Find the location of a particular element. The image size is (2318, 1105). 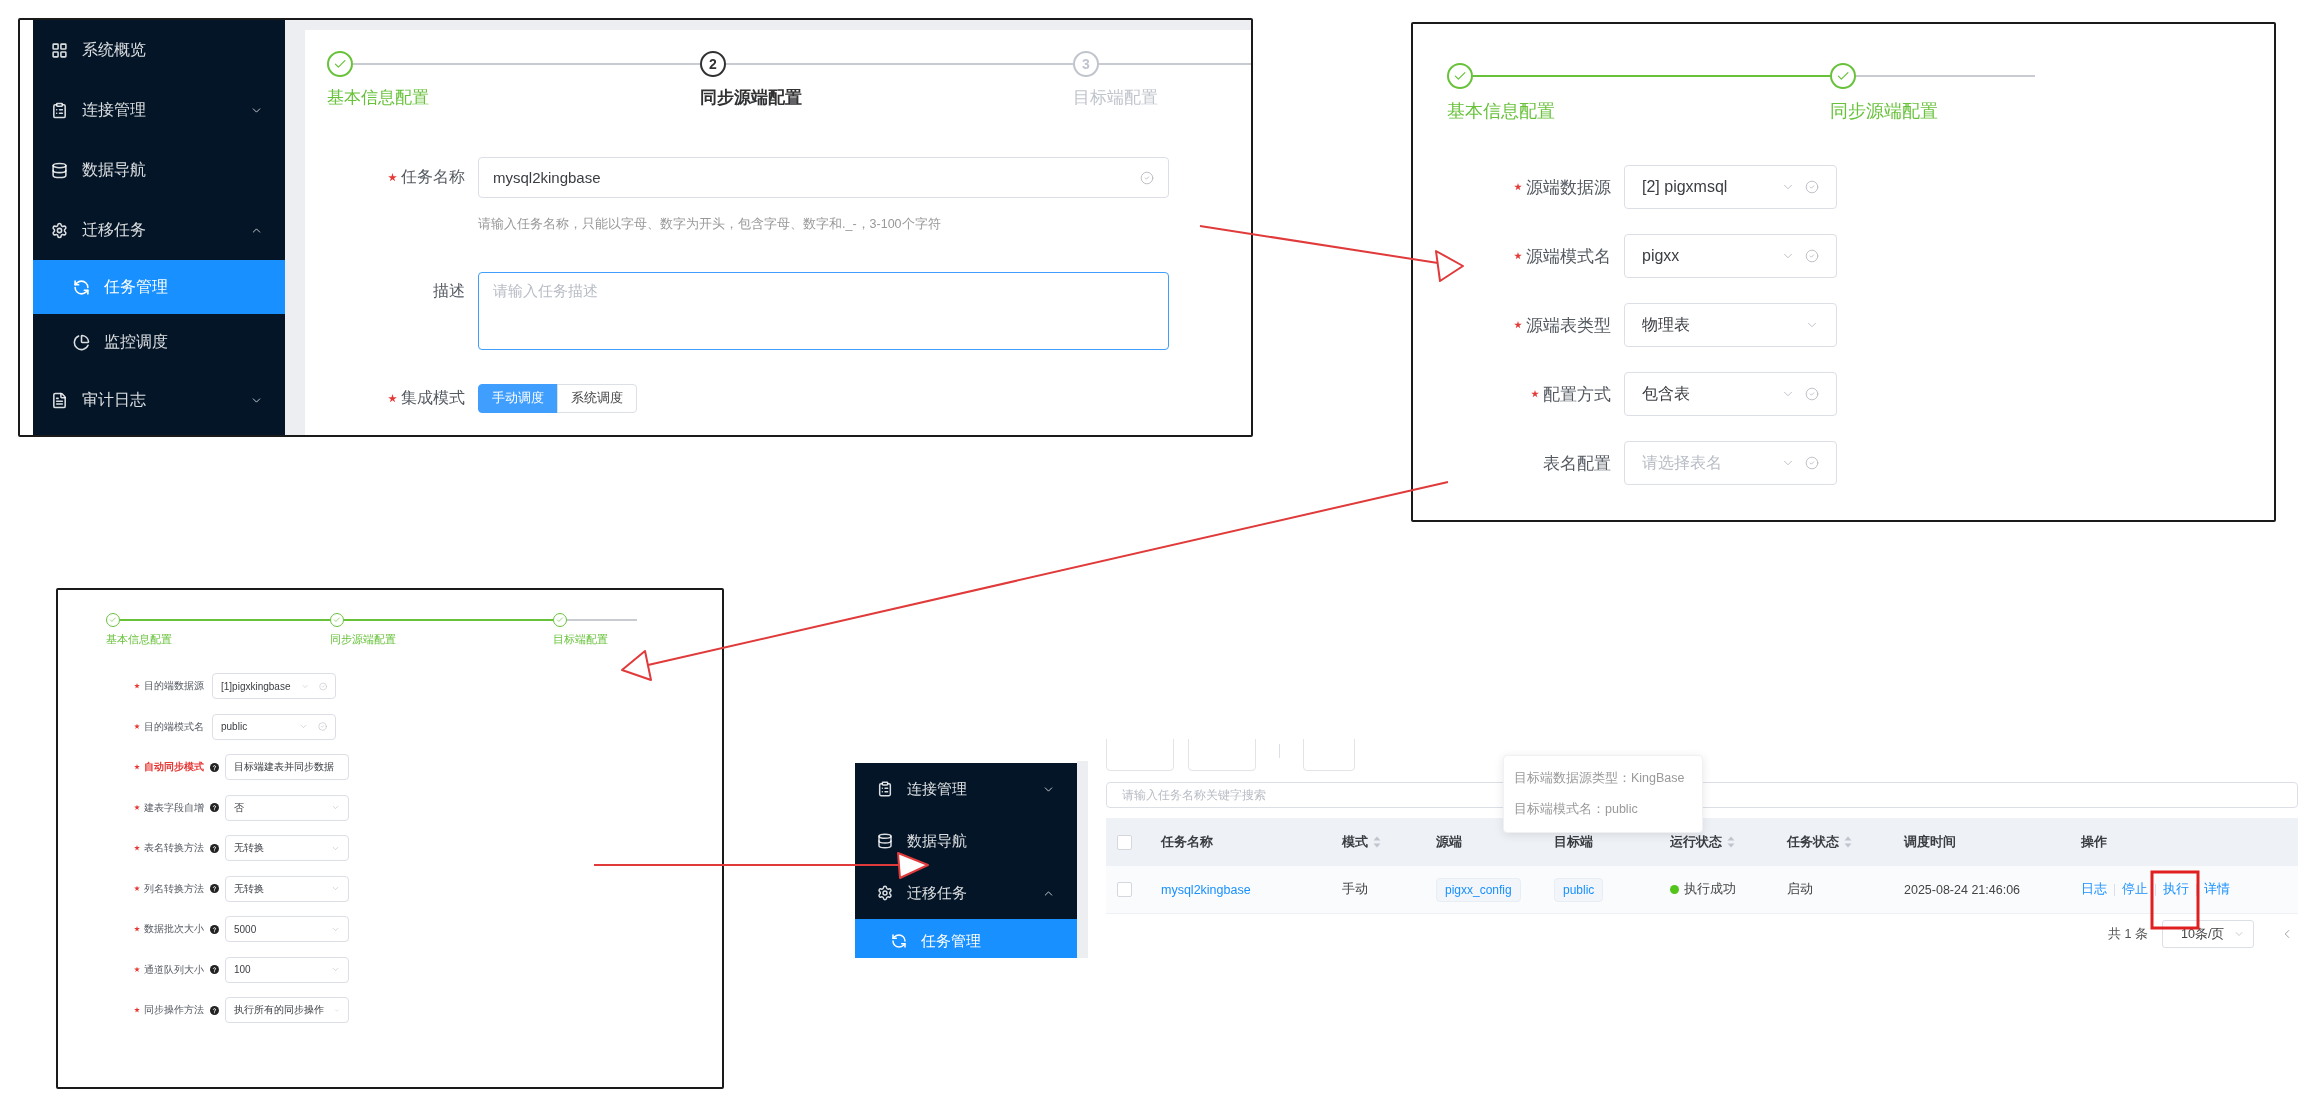

text-input-field: mysql2kingbase is located at coordinates (823, 177).